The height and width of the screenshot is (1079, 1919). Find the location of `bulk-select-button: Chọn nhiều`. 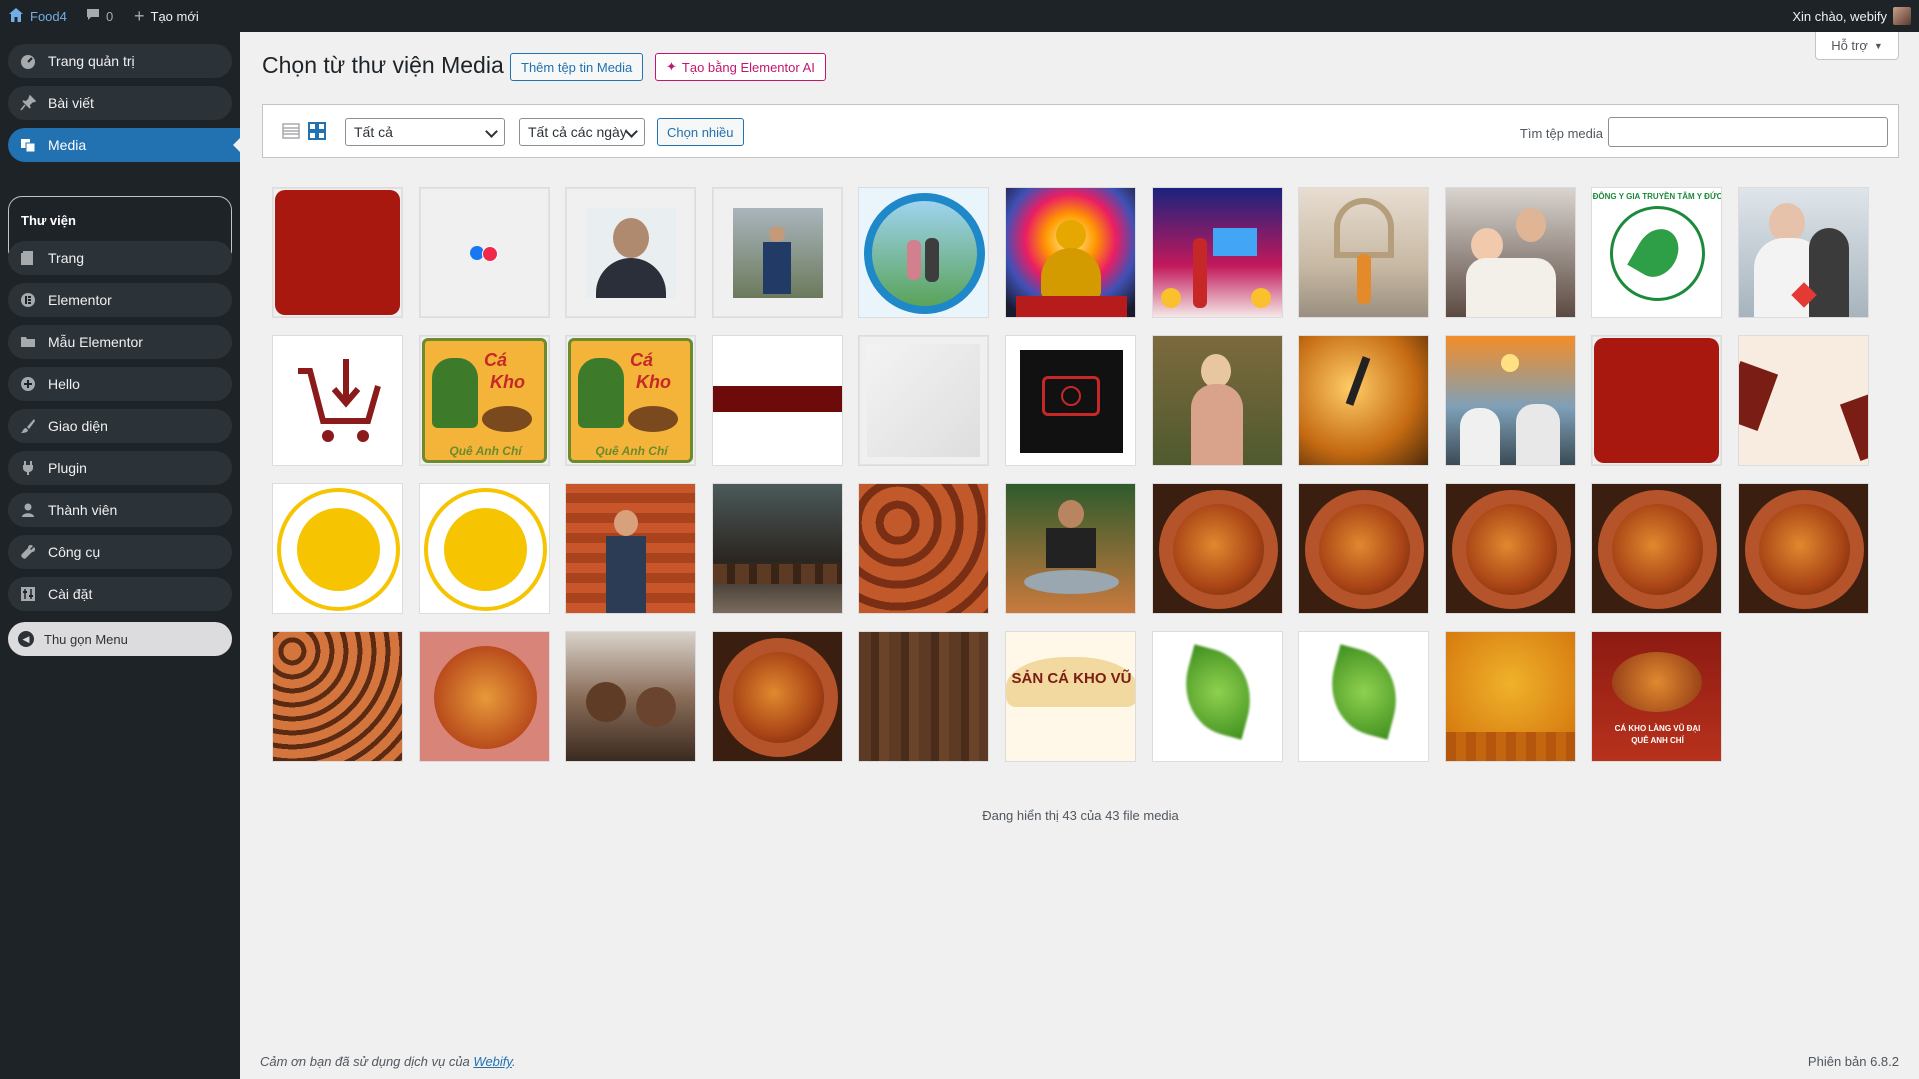

bulk-select-button: Chọn nhiều is located at coordinates (700, 132).